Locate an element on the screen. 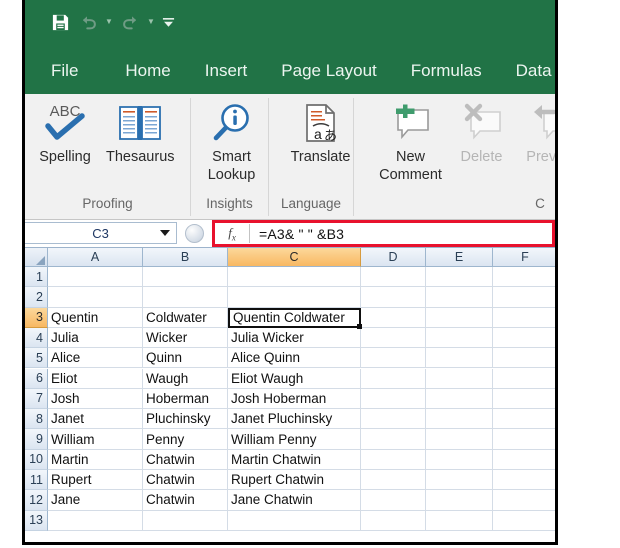 The height and width of the screenshot is (548, 620). cell-d3 is located at coordinates (393, 317).